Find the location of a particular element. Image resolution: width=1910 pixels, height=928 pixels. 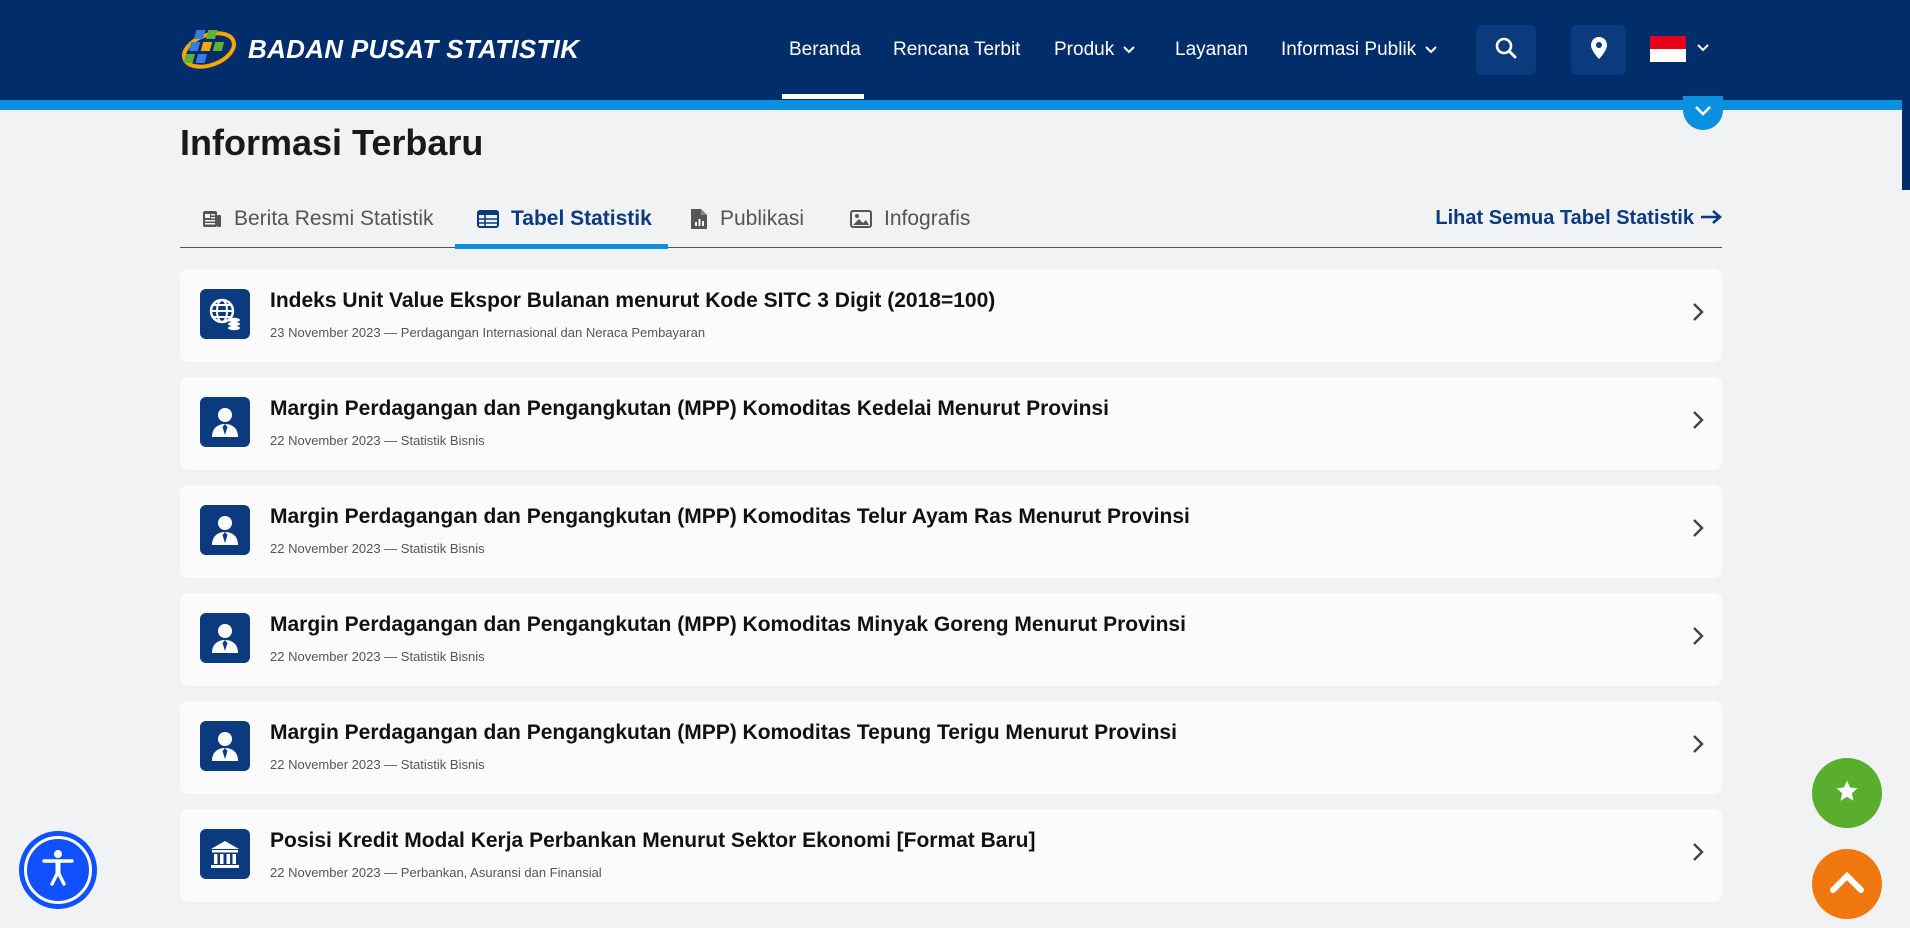

accessibility-ring is located at coordinates (58, 870).